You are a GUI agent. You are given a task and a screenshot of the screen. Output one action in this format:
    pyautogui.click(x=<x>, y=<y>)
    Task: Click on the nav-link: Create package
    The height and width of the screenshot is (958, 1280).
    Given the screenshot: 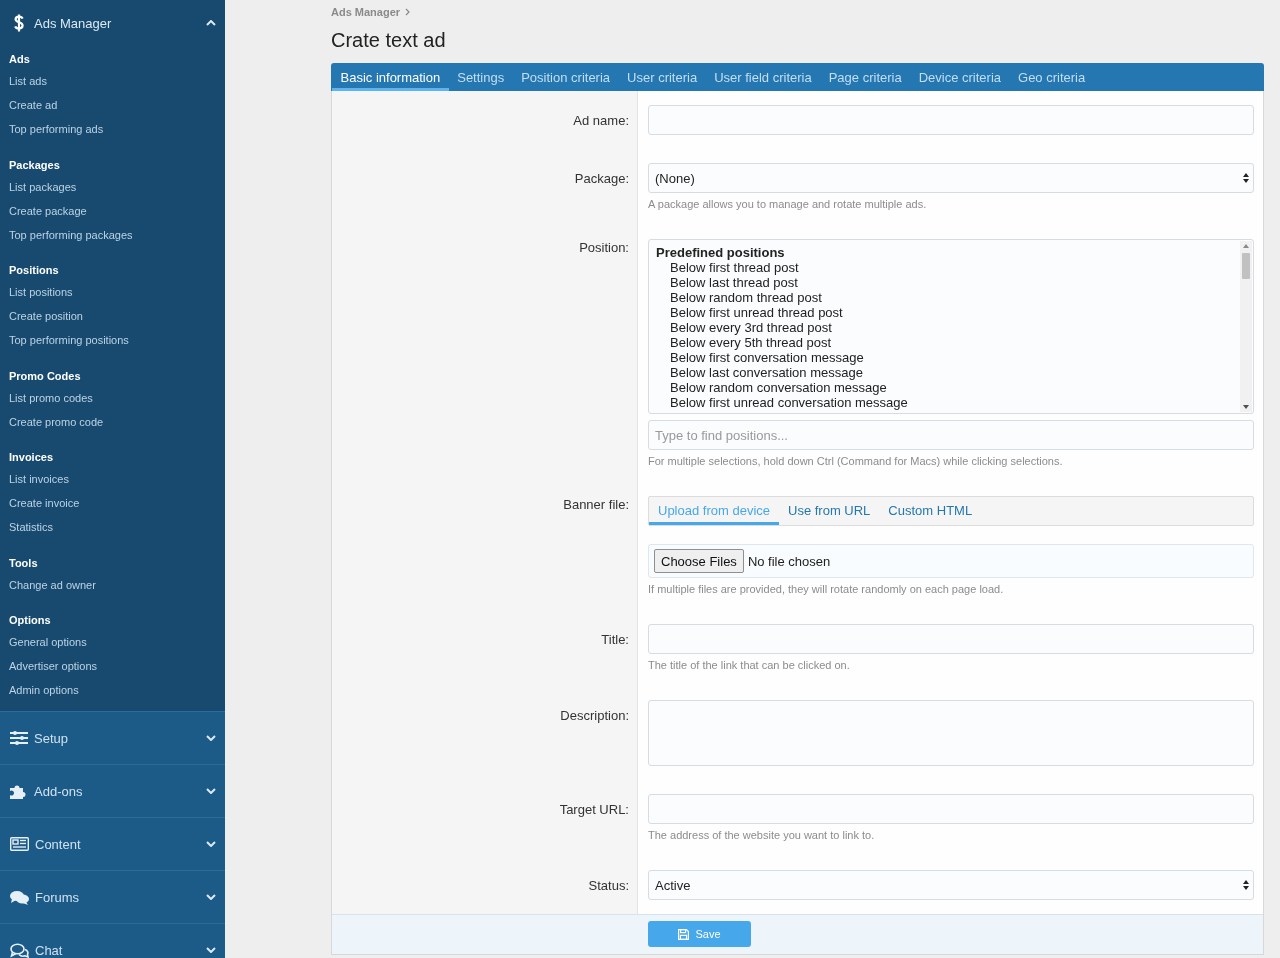 What is the action you would take?
    pyautogui.click(x=112, y=210)
    